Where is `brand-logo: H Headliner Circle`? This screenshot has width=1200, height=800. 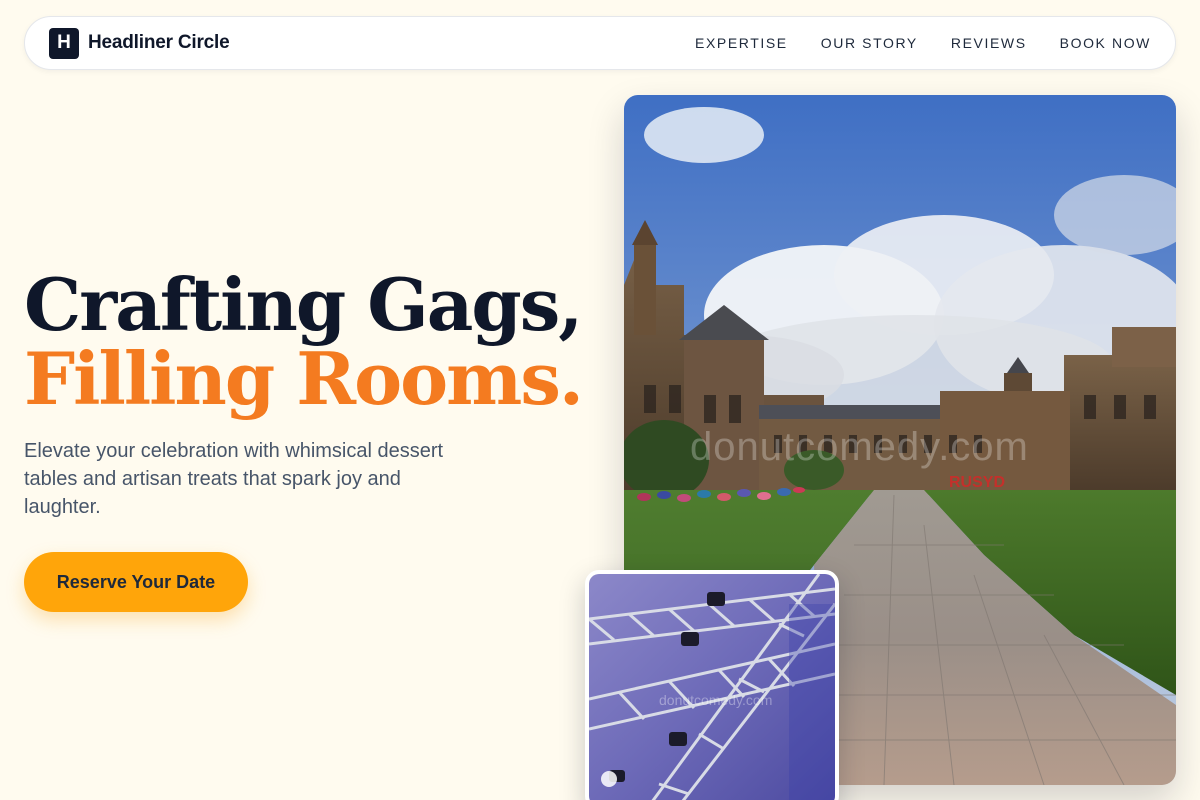 brand-logo: H Headliner Circle is located at coordinates (139, 43).